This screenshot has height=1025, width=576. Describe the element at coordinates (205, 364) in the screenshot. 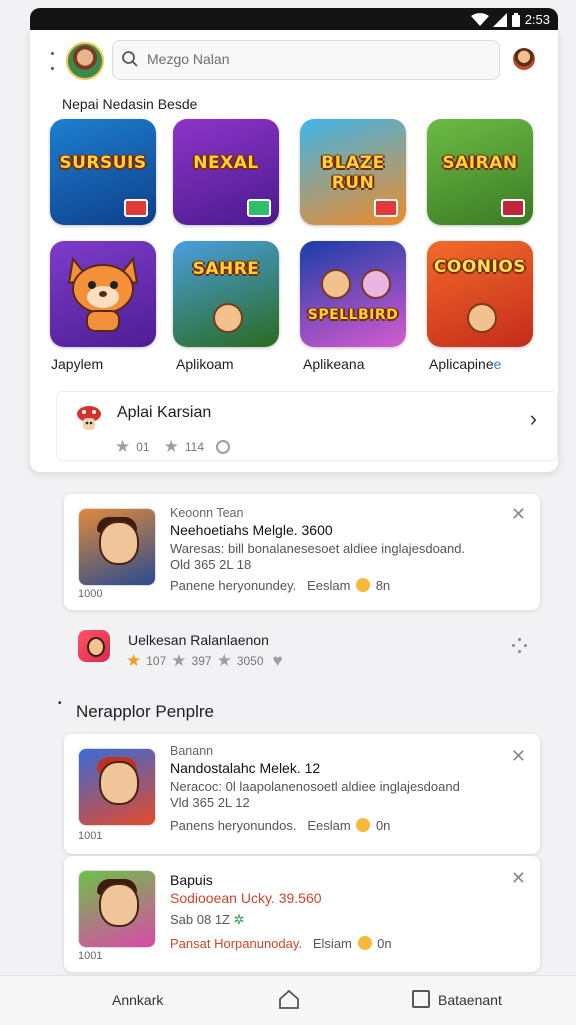

I see `app-label-2: Aplikoam` at that location.